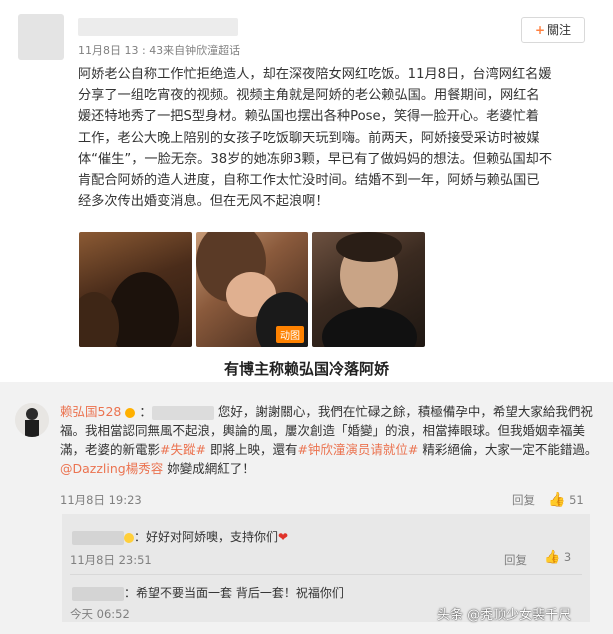 Image resolution: width=613 pixels, height=634 pixels. What do you see at coordinates (405, 411) in the screenshot?
I see `comment-text: 您好，謝謝關心，我們在忙碌之餘，積極備孕中，希望大家給我們祝` at bounding box center [405, 411].